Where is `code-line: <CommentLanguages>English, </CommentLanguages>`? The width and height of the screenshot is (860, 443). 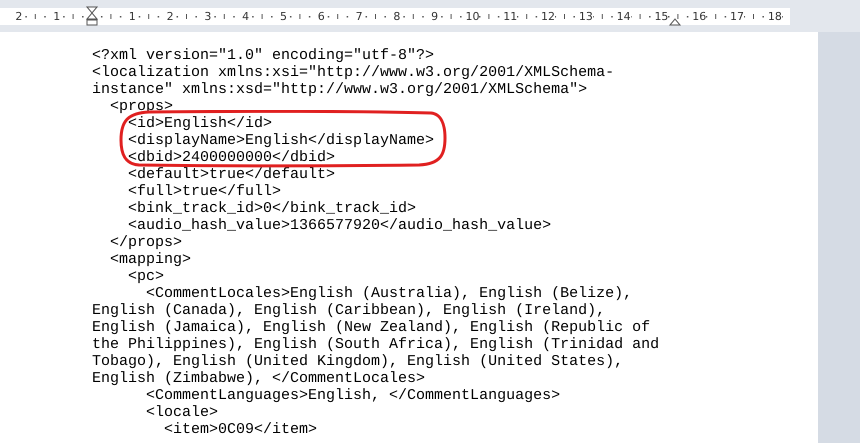 code-line: <CommentLanguages>English, </CommentLanguages> is located at coordinates (352, 395).